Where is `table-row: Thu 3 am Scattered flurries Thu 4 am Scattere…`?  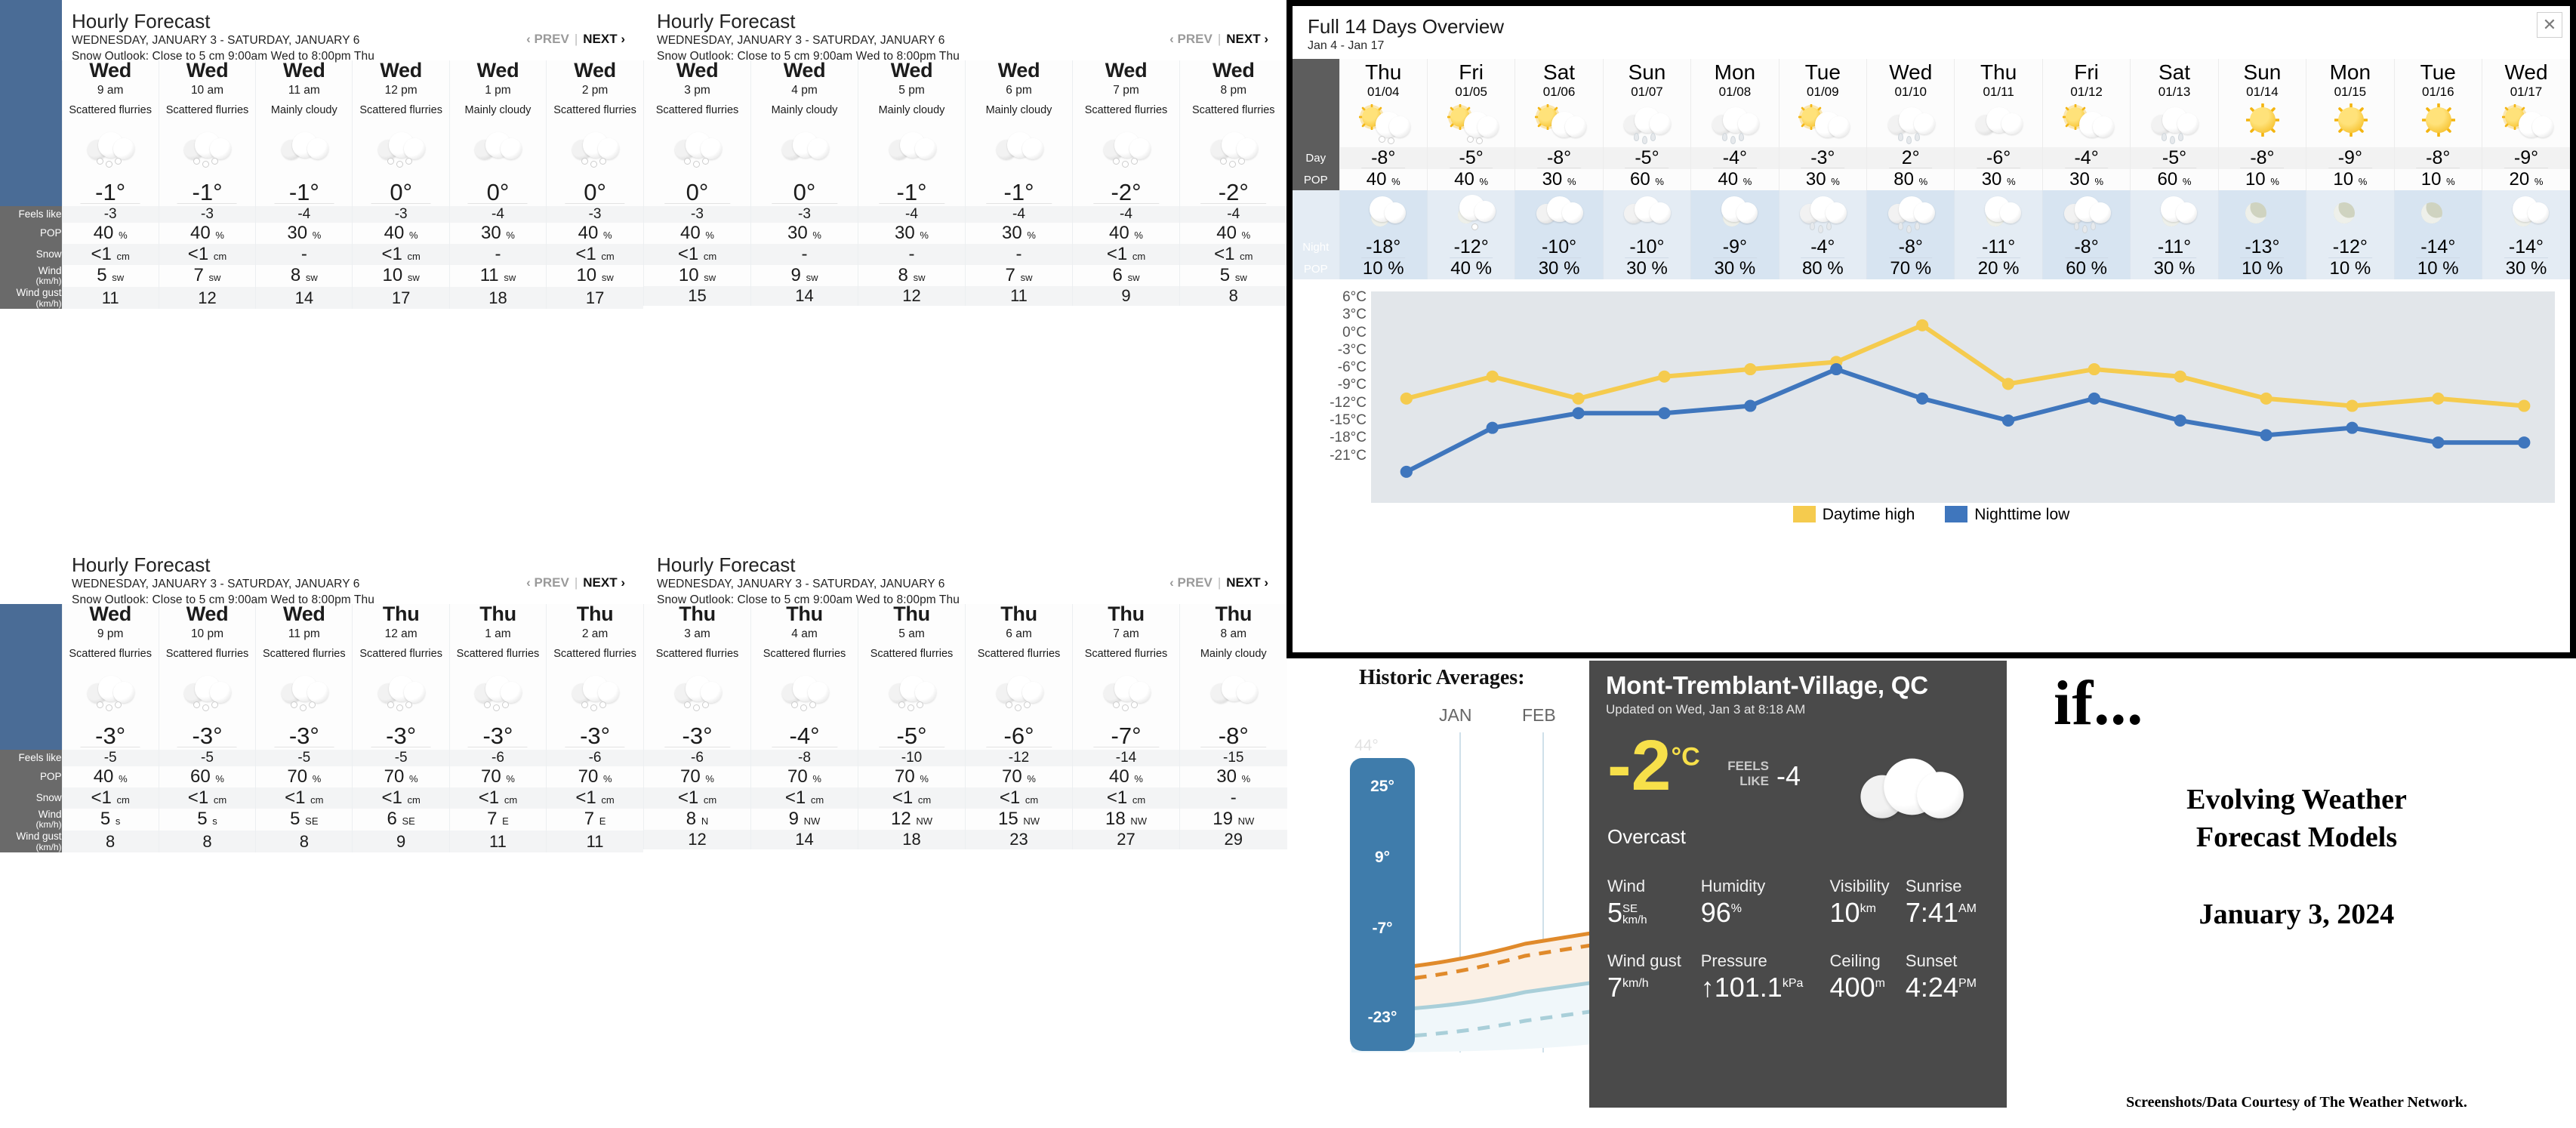 table-row: Thu 3 am Scattered flurries Thu 4 am Scattere… is located at coordinates (965, 634).